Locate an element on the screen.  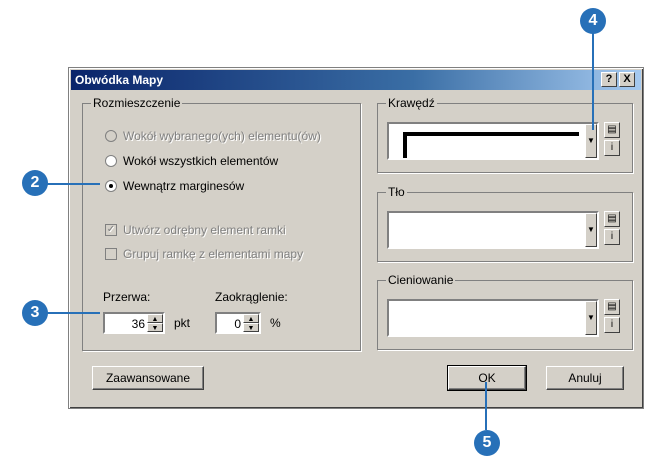
radio-around-all: Wokół wszystkich elementów is located at coordinates (191, 161).